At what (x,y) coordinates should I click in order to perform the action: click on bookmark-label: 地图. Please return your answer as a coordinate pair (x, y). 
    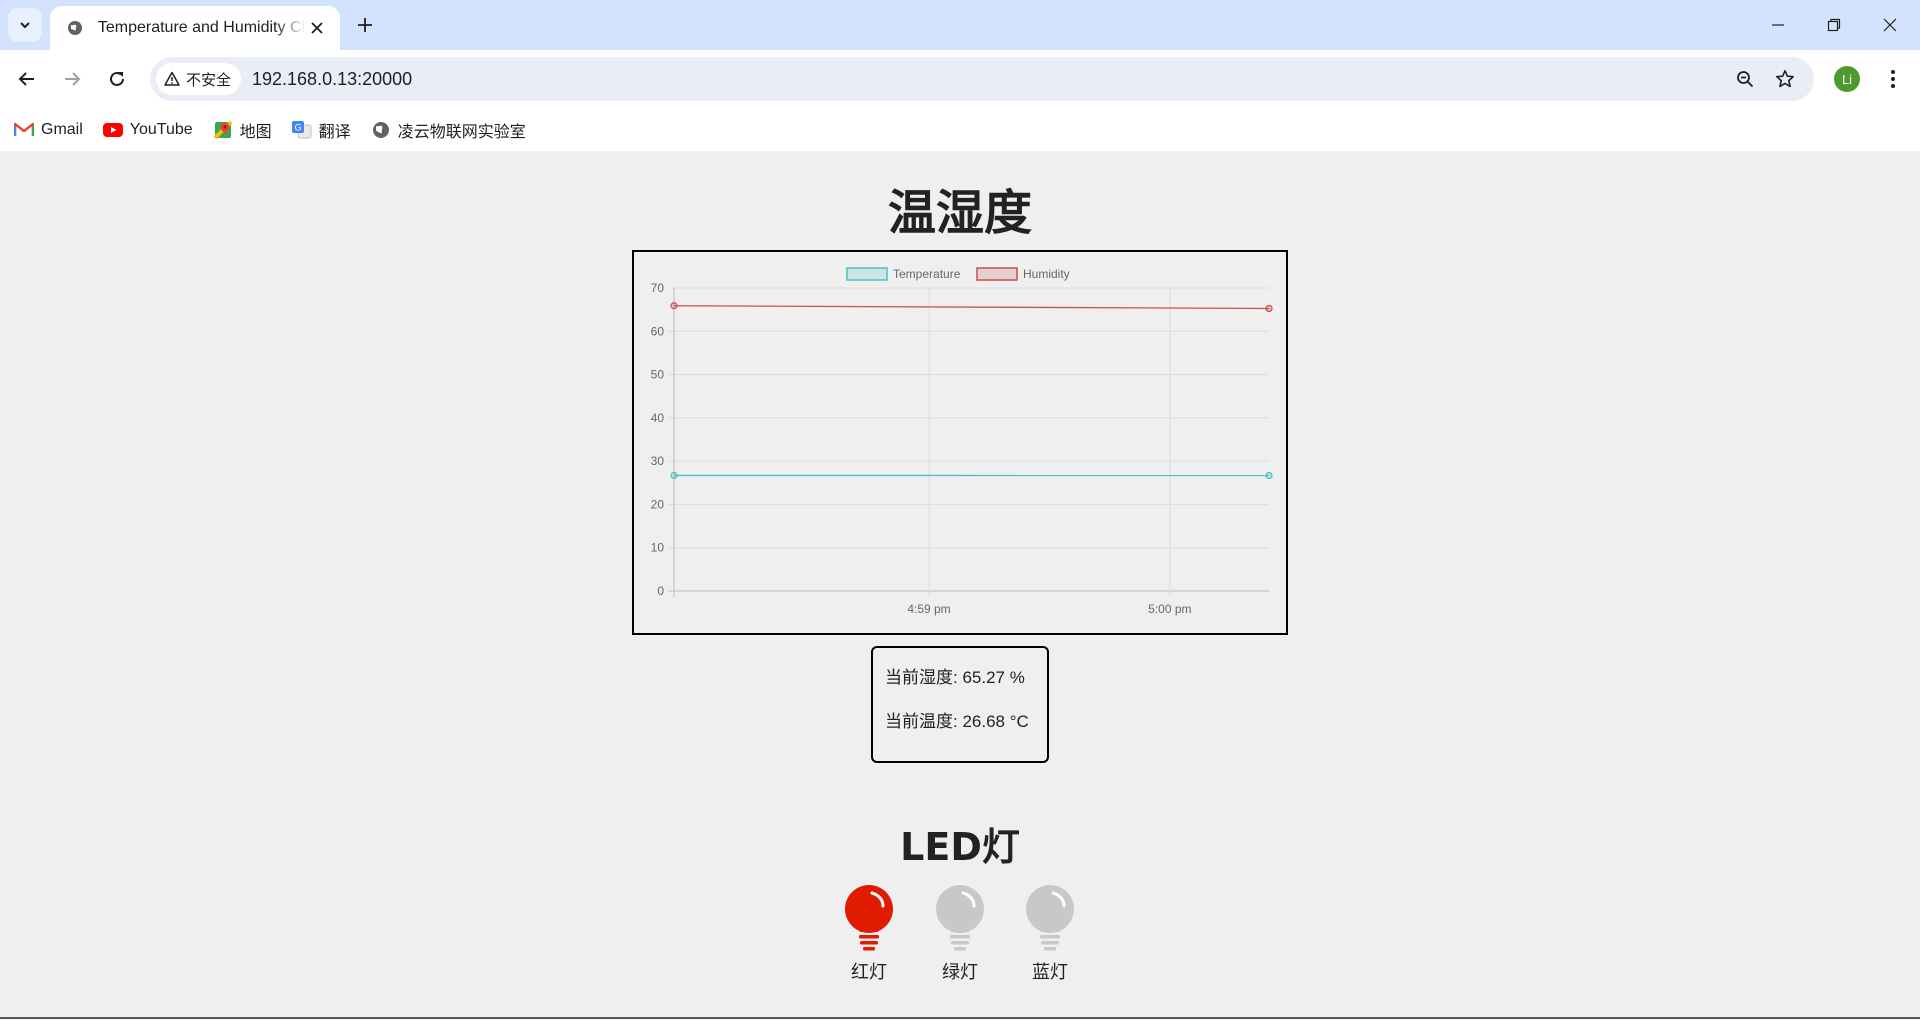
    Looking at the image, I should click on (255, 132).